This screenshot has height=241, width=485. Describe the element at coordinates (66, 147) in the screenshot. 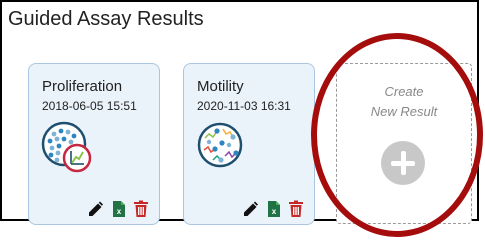

I see `proliferation-assay-icon` at that location.